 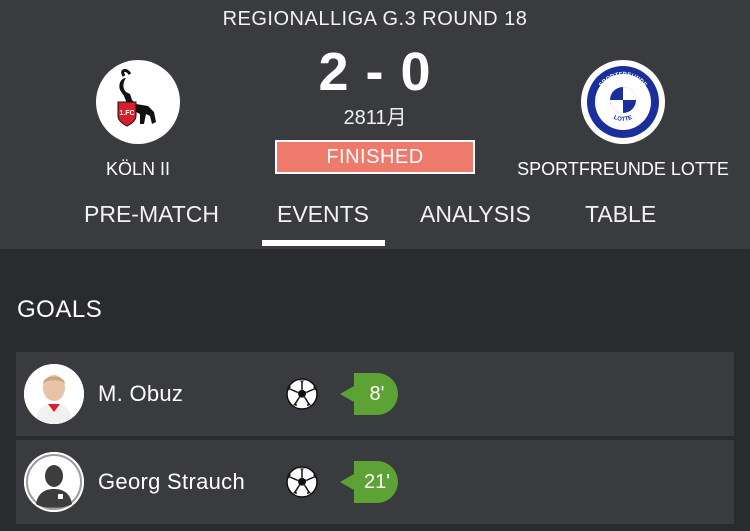 What do you see at coordinates (60, 309) in the screenshot?
I see `goals-section-title: GOALS` at bounding box center [60, 309].